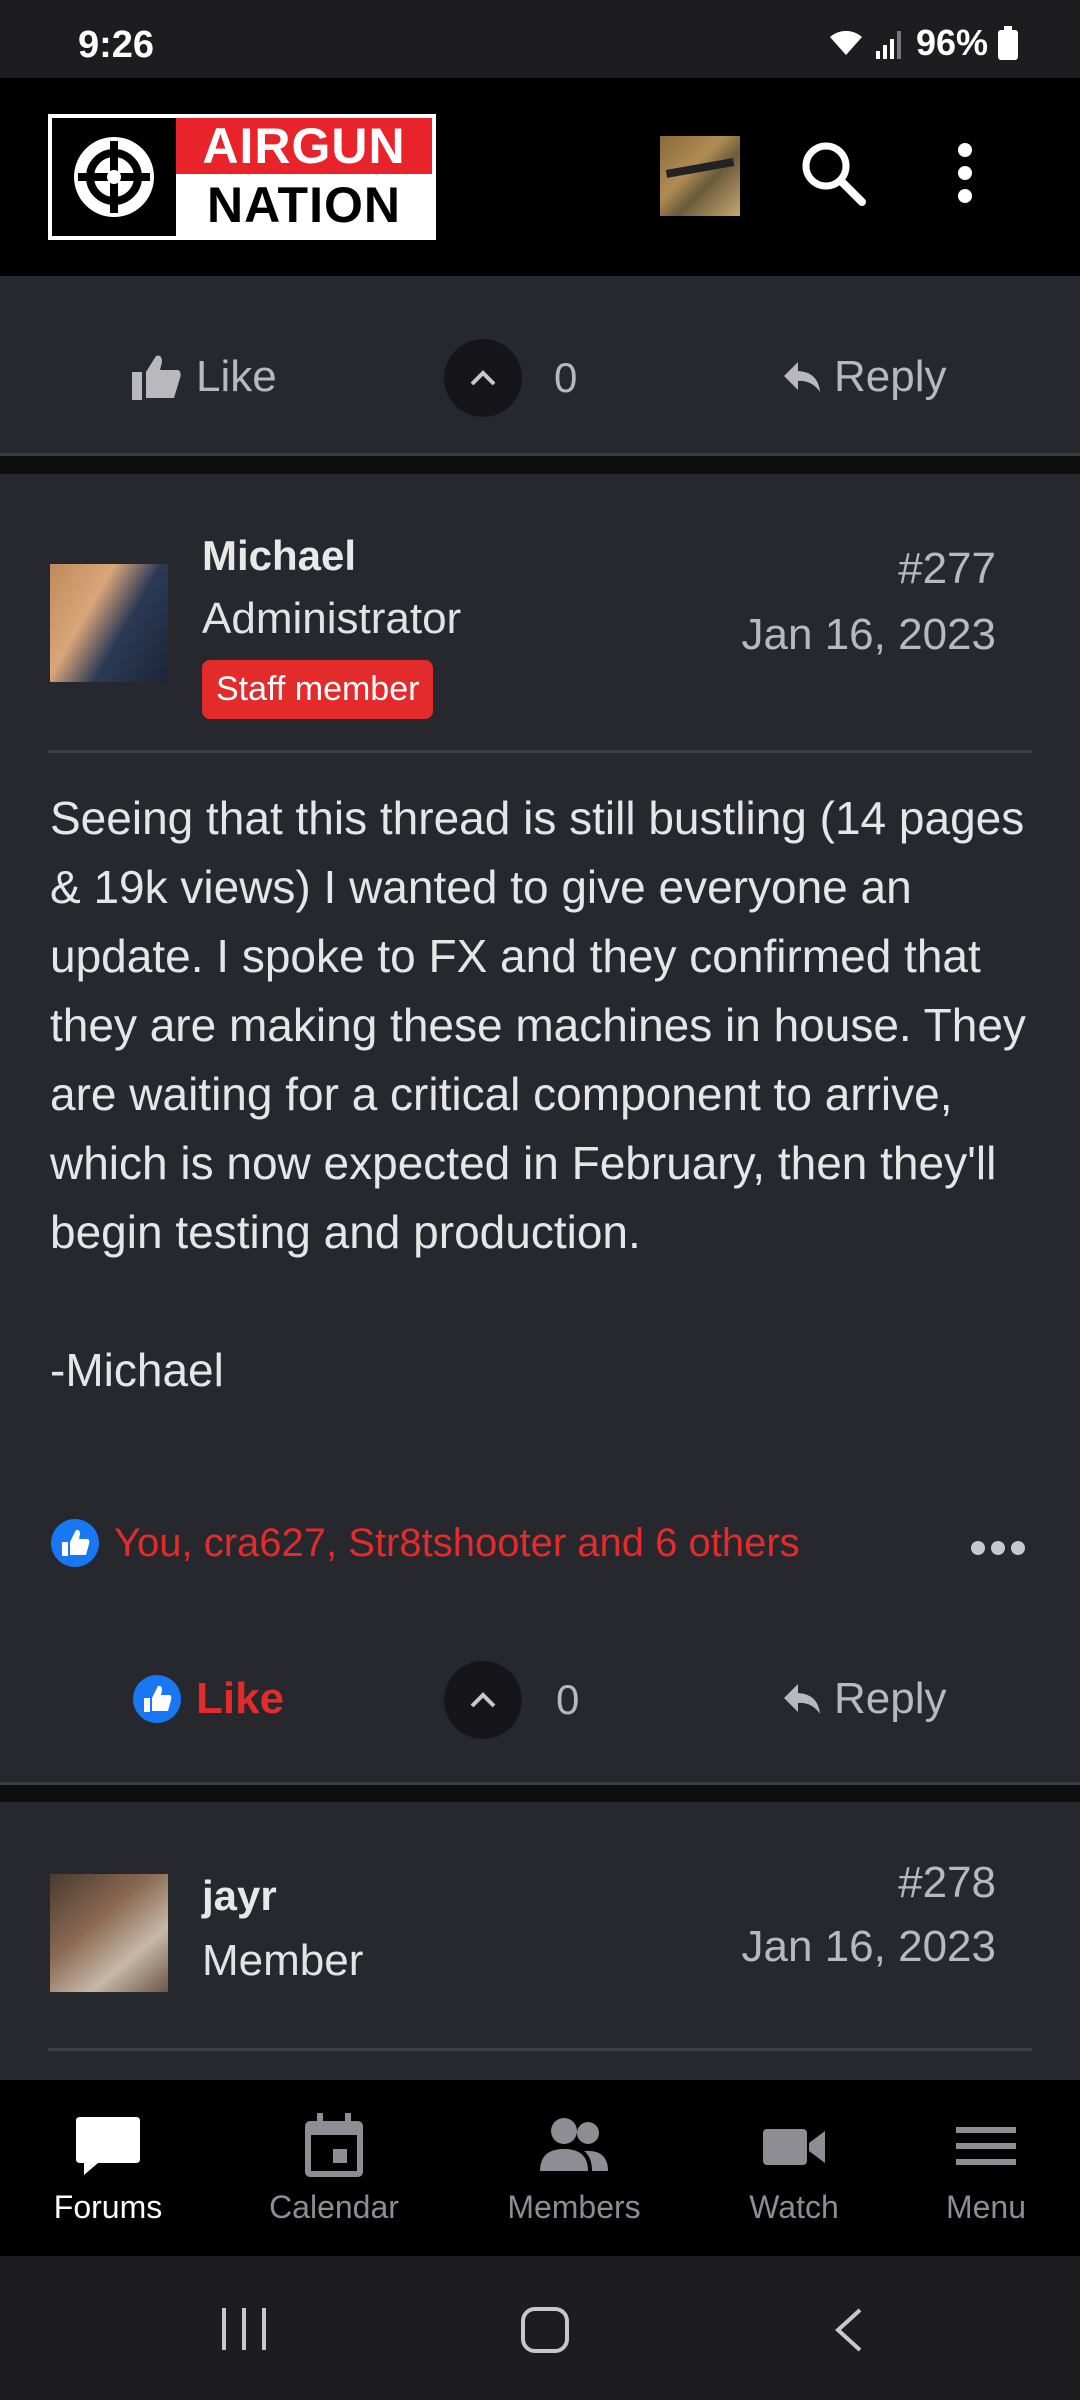  What do you see at coordinates (947, 1883) in the screenshot?
I see `post-number: #278` at bounding box center [947, 1883].